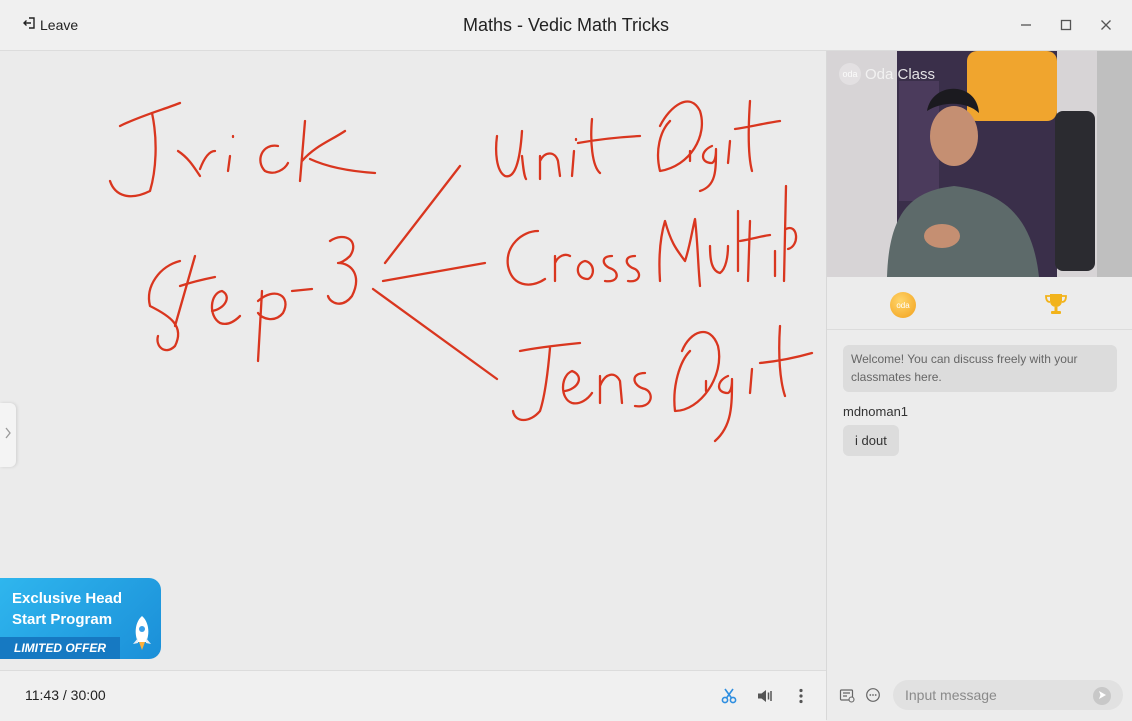 This screenshot has width=1132, height=721. Describe the element at coordinates (979, 303) in the screenshot. I see `panel-tabs: oda` at that location.